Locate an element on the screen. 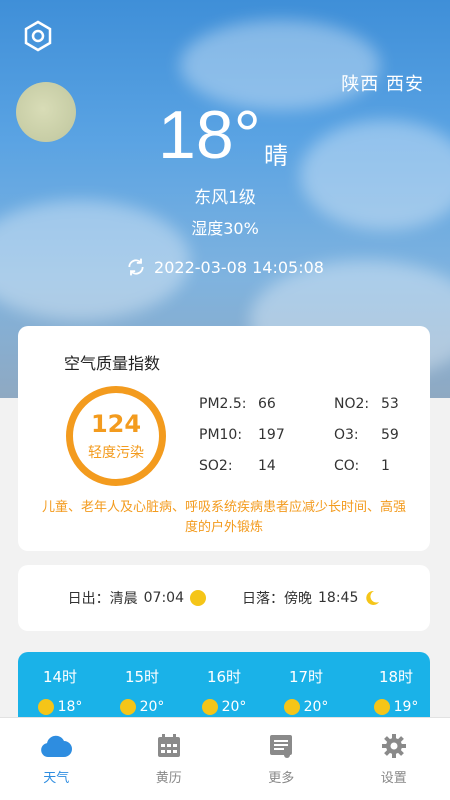 Image resolution: width=450 pixels, height=800 pixels. current-temperature: 18° is located at coordinates (209, 135).